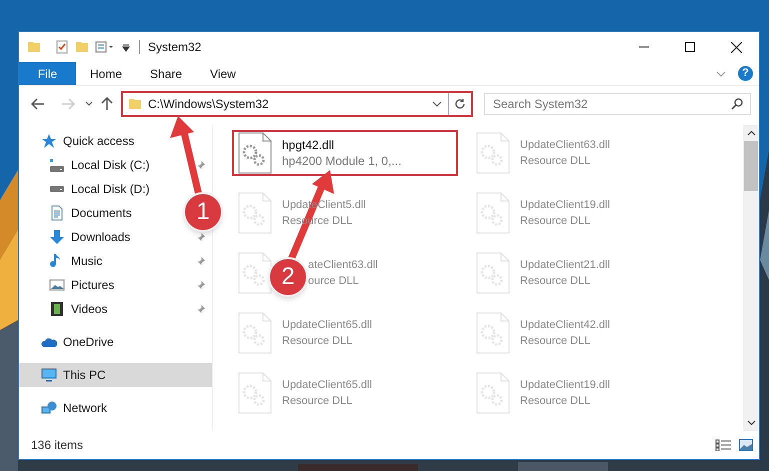 The image size is (769, 471). What do you see at coordinates (107, 103) in the screenshot?
I see `up-arrow-icon` at bounding box center [107, 103].